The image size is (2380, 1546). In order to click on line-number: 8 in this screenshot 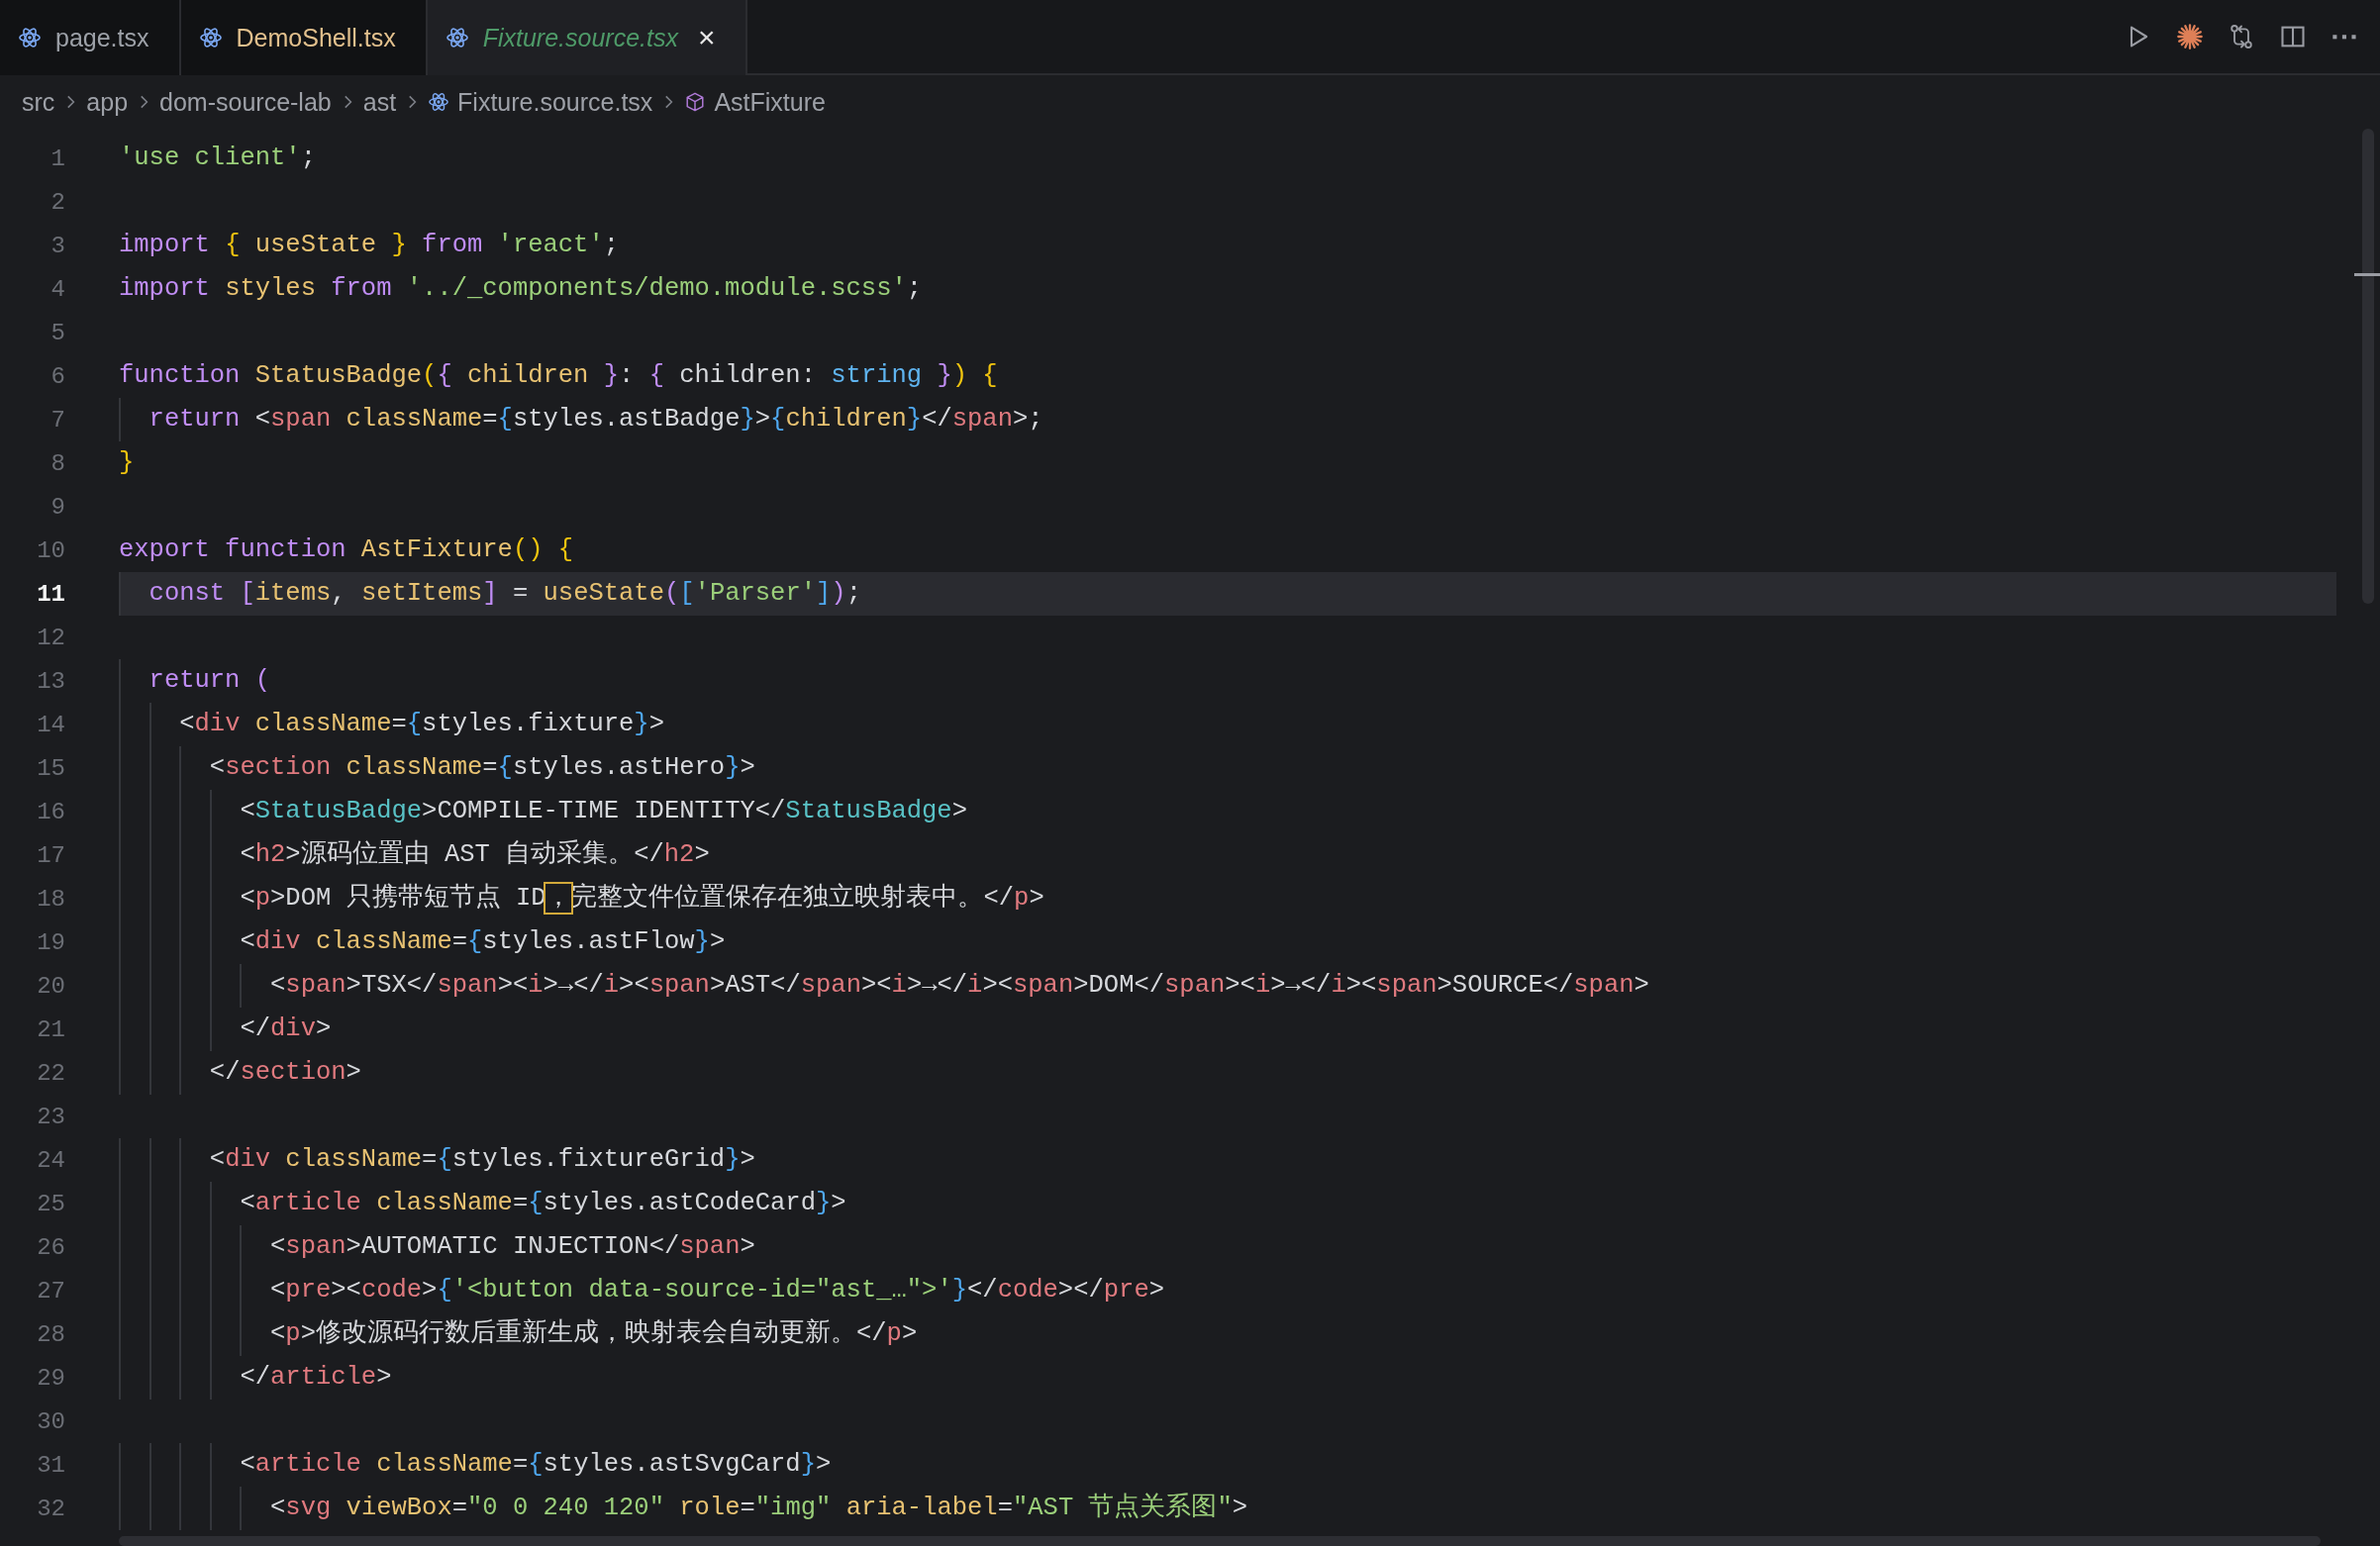, I will do `click(57, 463)`.